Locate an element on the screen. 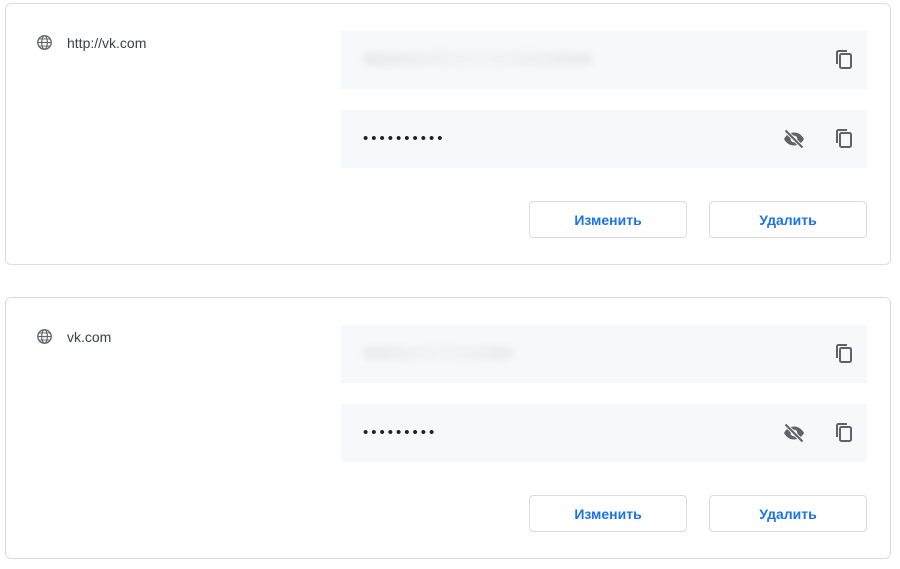 This screenshot has width=900, height=569. password-field: ••••••••• is located at coordinates (604, 433).